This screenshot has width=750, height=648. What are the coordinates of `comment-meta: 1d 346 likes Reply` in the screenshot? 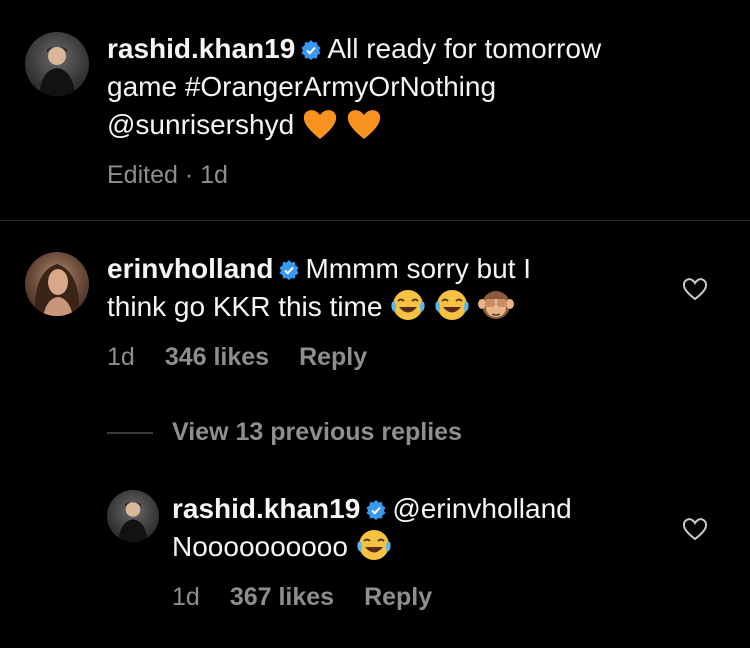 It's located at (252, 357).